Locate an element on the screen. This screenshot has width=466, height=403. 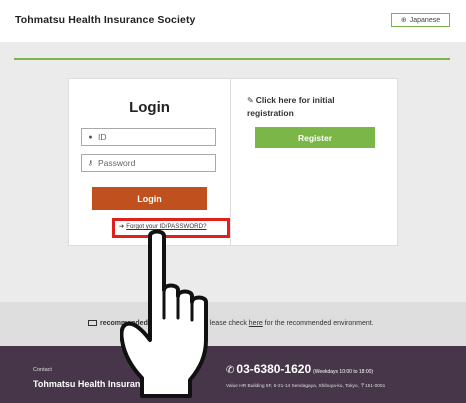
registration-hint: ✎ Click here for initial registration is located at coordinates (312, 107).